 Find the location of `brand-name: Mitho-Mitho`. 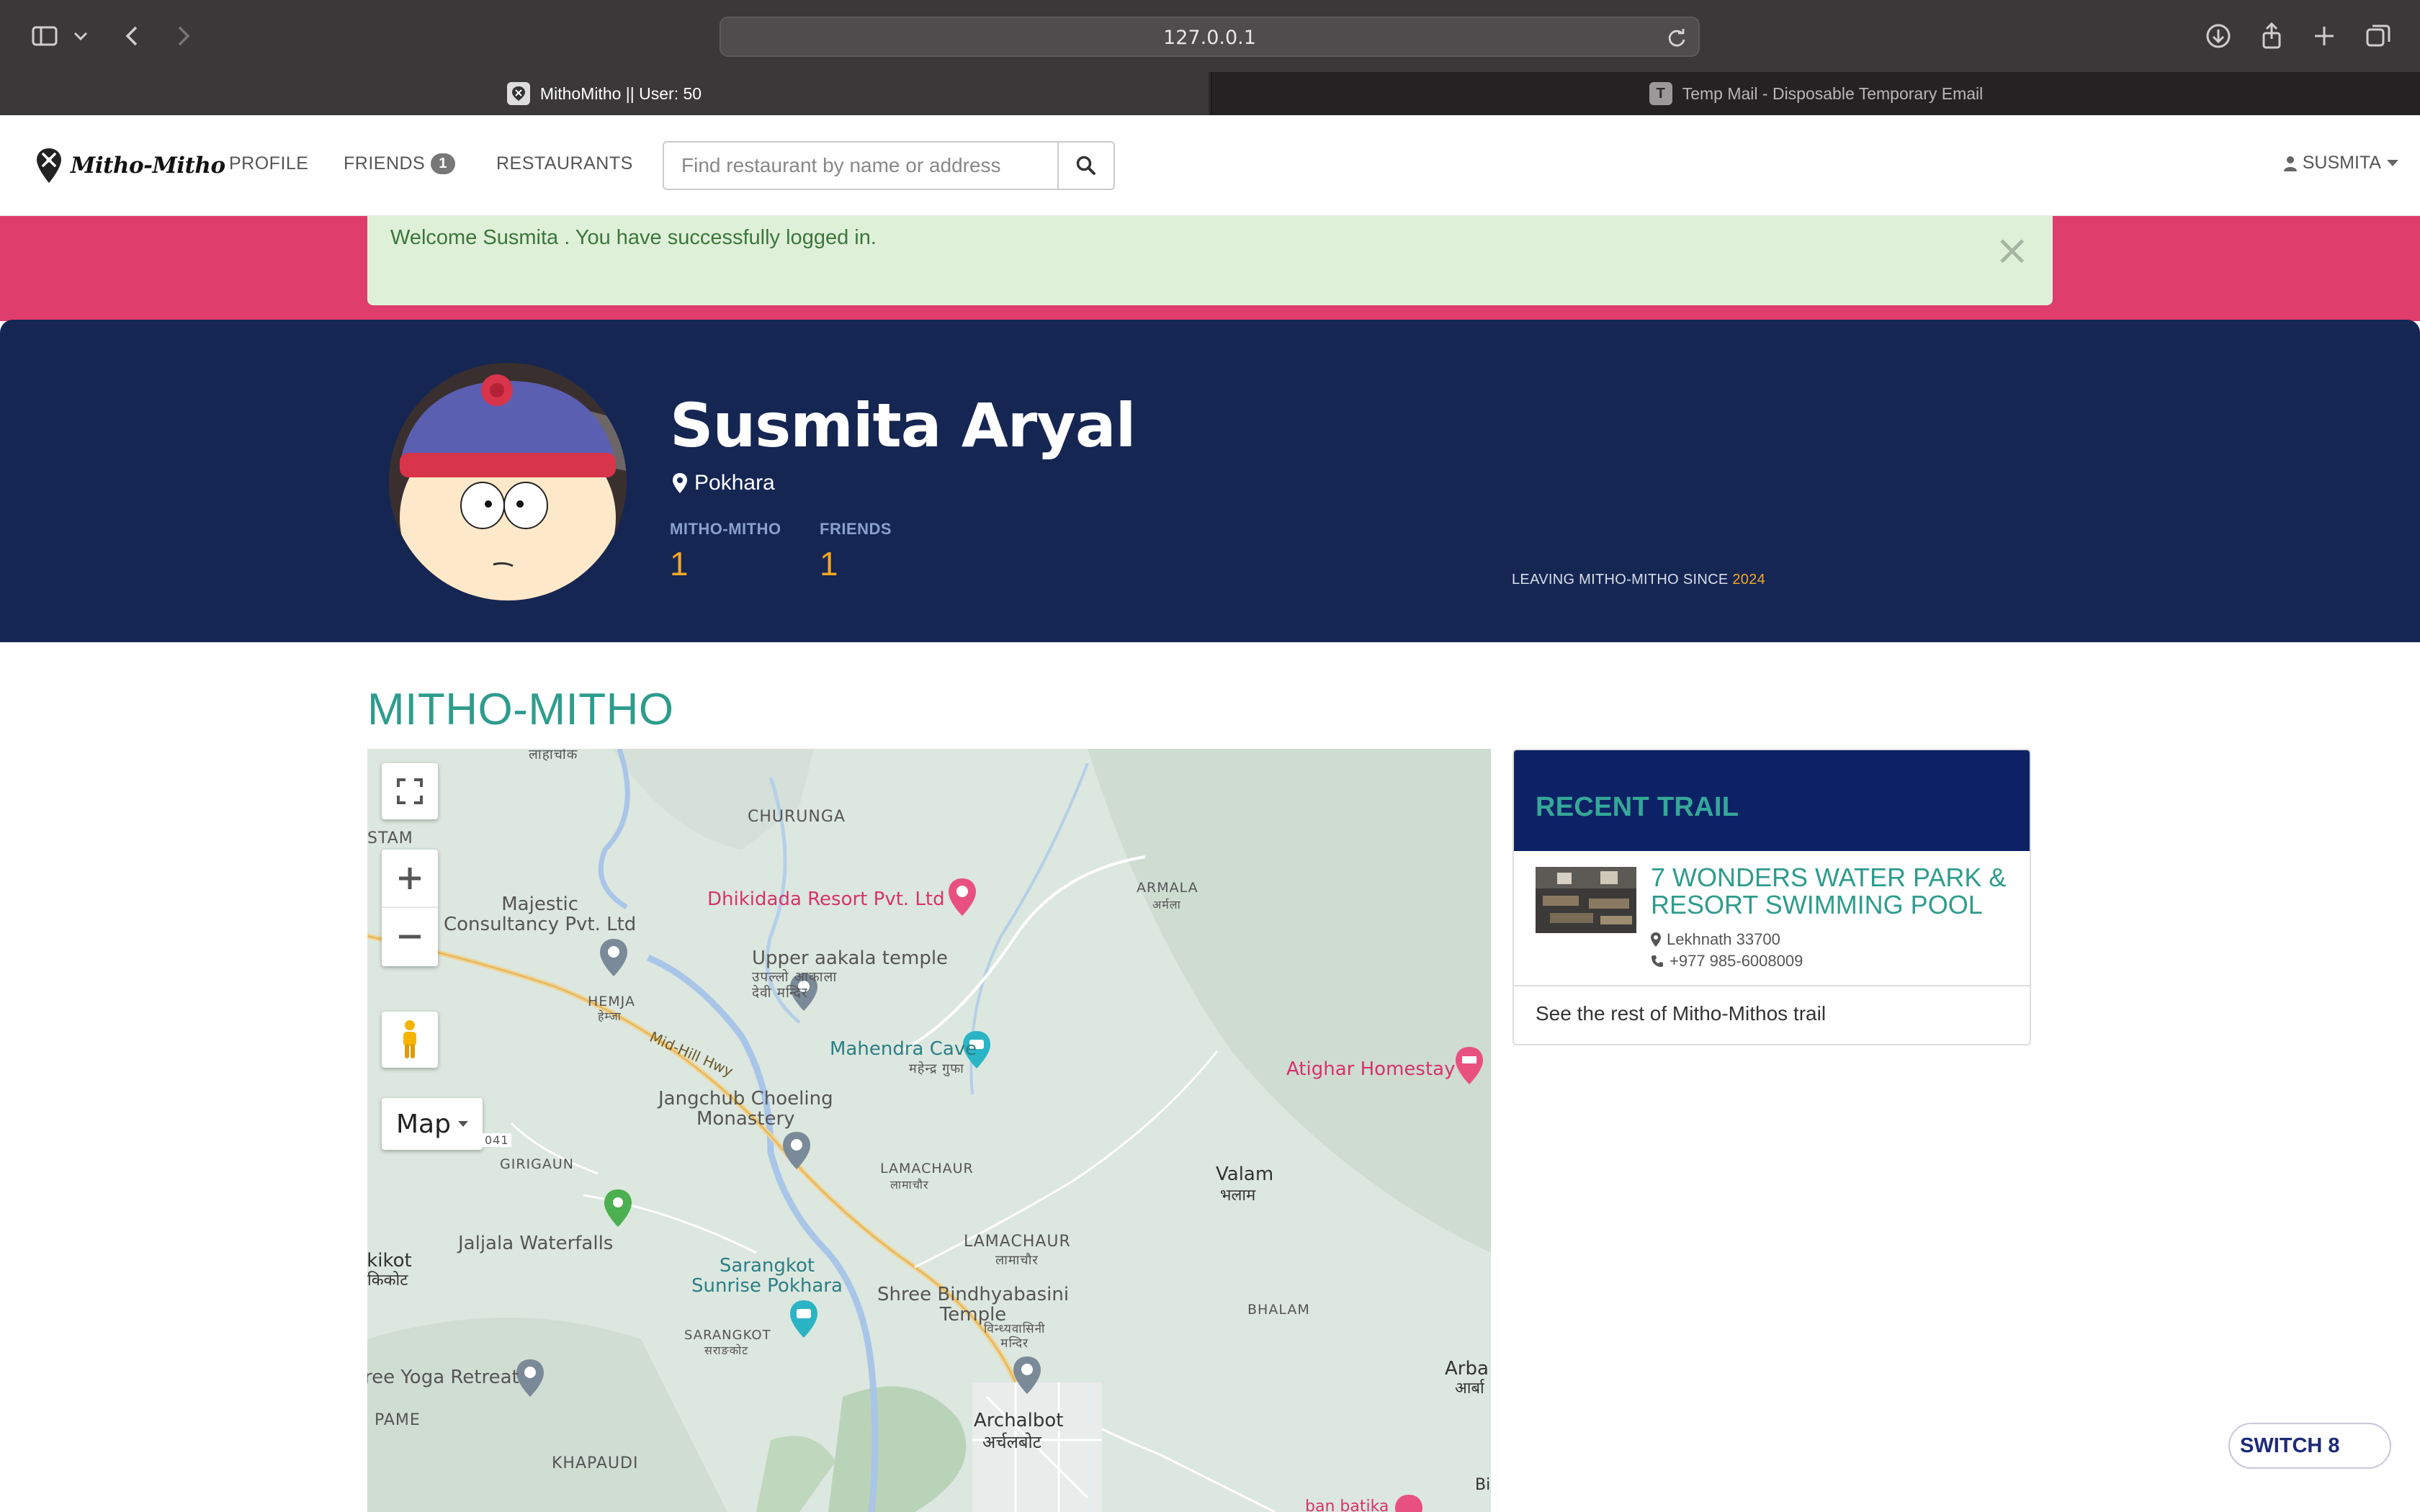

brand-name: Mitho-Mitho is located at coordinates (148, 166).